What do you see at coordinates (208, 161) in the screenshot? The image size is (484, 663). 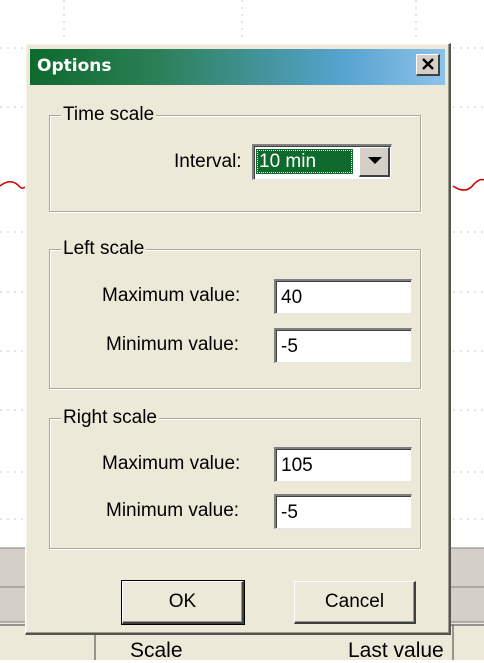 I see `interval-label: Interval:` at bounding box center [208, 161].